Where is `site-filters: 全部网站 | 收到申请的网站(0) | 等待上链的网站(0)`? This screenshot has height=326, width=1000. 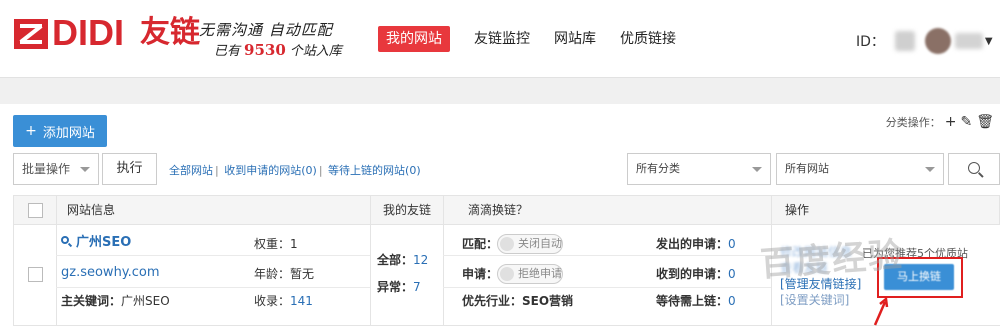
site-filters: 全部网站 | 收到申请的网站(0) | 等待上链的网站(0) is located at coordinates (295, 170).